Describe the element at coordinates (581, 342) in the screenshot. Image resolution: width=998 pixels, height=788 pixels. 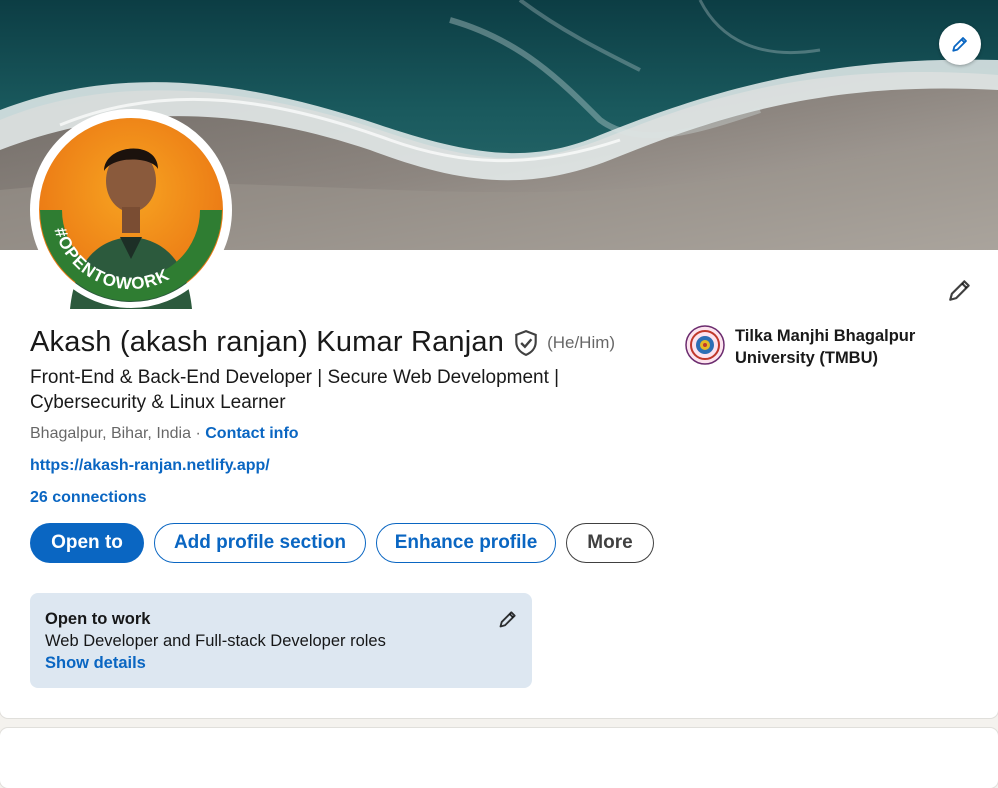
I see `pronouns: (He/Him)` at that location.